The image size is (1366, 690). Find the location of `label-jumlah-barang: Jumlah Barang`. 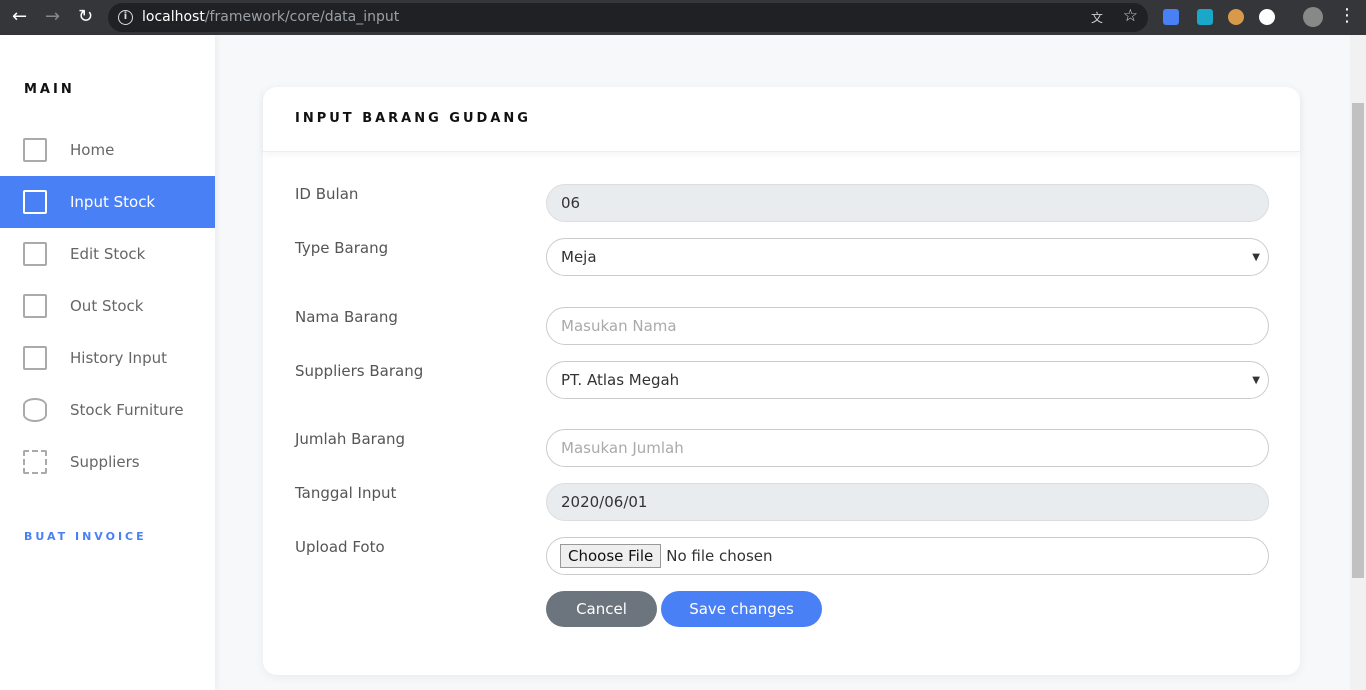

label-jumlah-barang: Jumlah Barang is located at coordinates (350, 439).